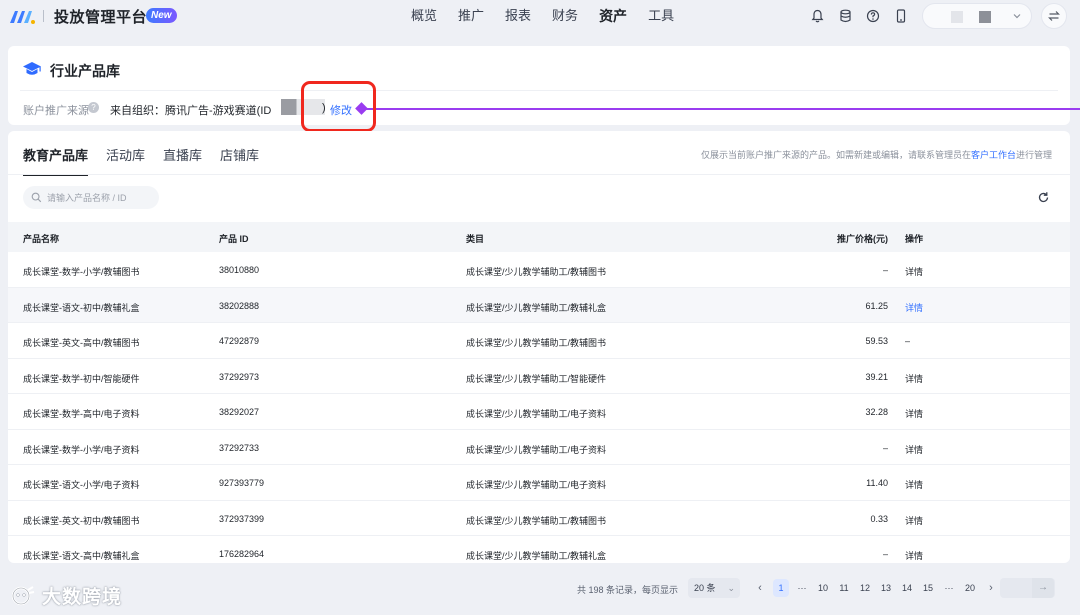 The height and width of the screenshot is (615, 1080). What do you see at coordinates (82, 597) in the screenshot?
I see `watermark-text: 大数跨境` at bounding box center [82, 597].